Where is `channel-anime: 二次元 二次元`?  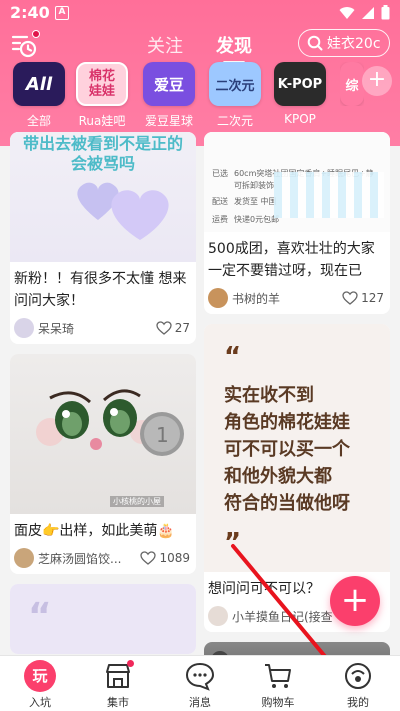
channel-anime: 二次元 二次元 is located at coordinates (235, 95).